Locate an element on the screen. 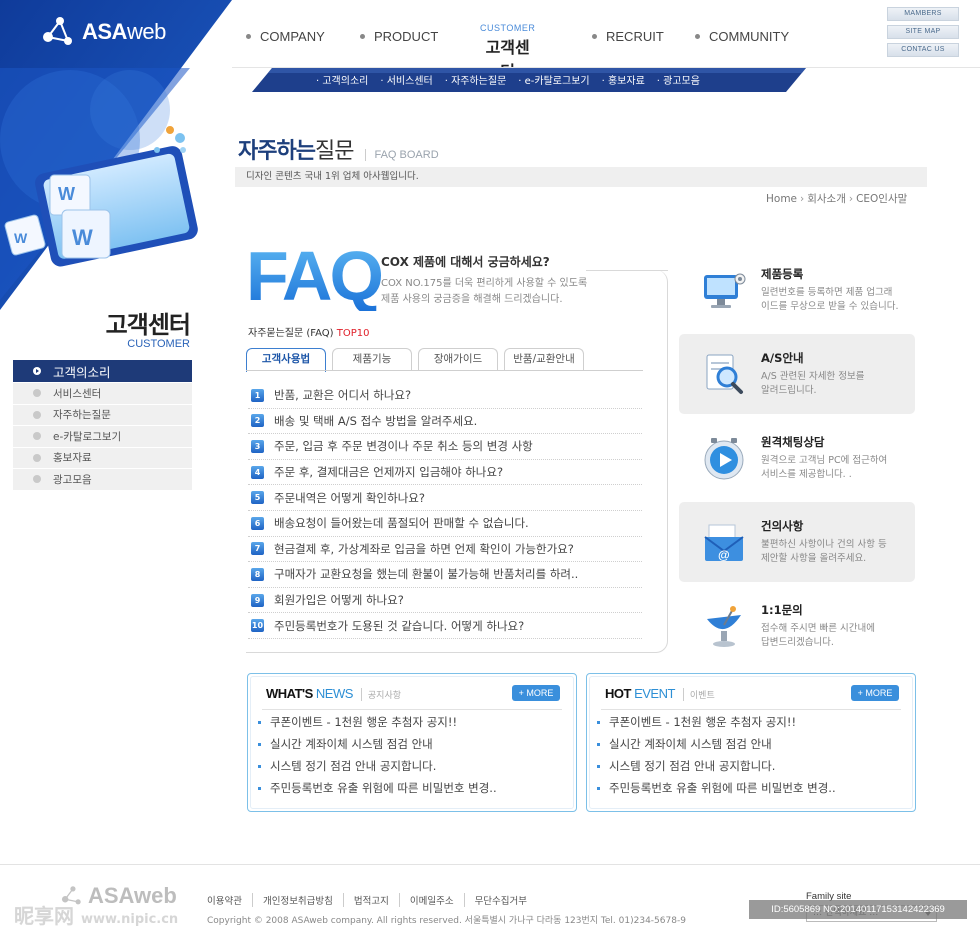 Image resolution: width=980 pixels, height=929 pixels. watermark-id: ID:5605869 NO:20140117153142422369 is located at coordinates (858, 909).